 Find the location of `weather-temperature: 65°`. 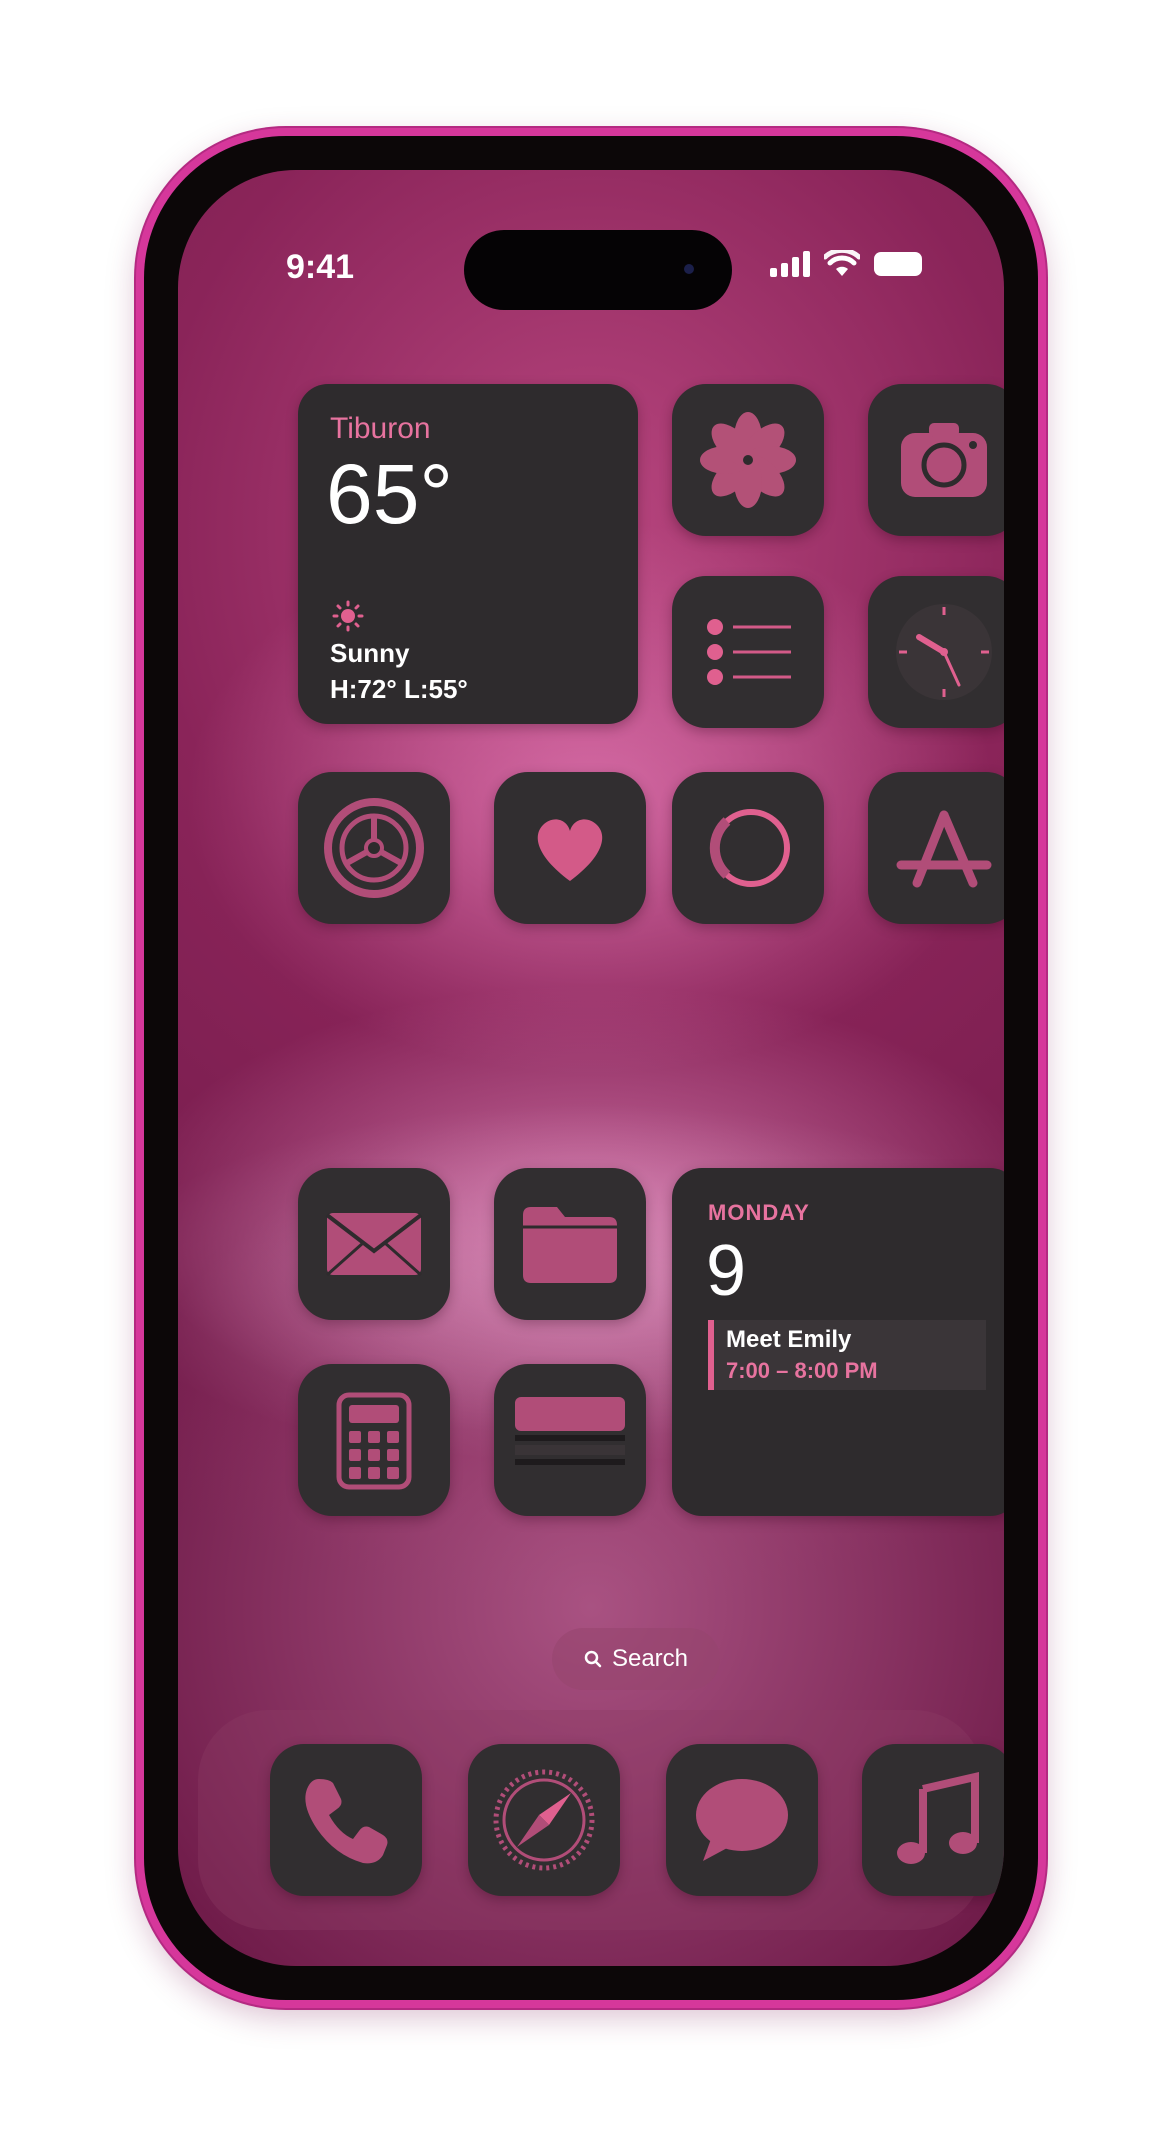

weather-temperature: 65° is located at coordinates (390, 494).